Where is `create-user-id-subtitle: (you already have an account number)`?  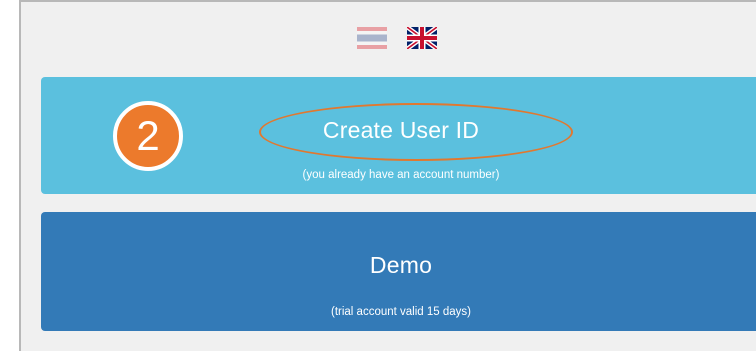 create-user-id-subtitle: (you already have an account number) is located at coordinates (401, 175).